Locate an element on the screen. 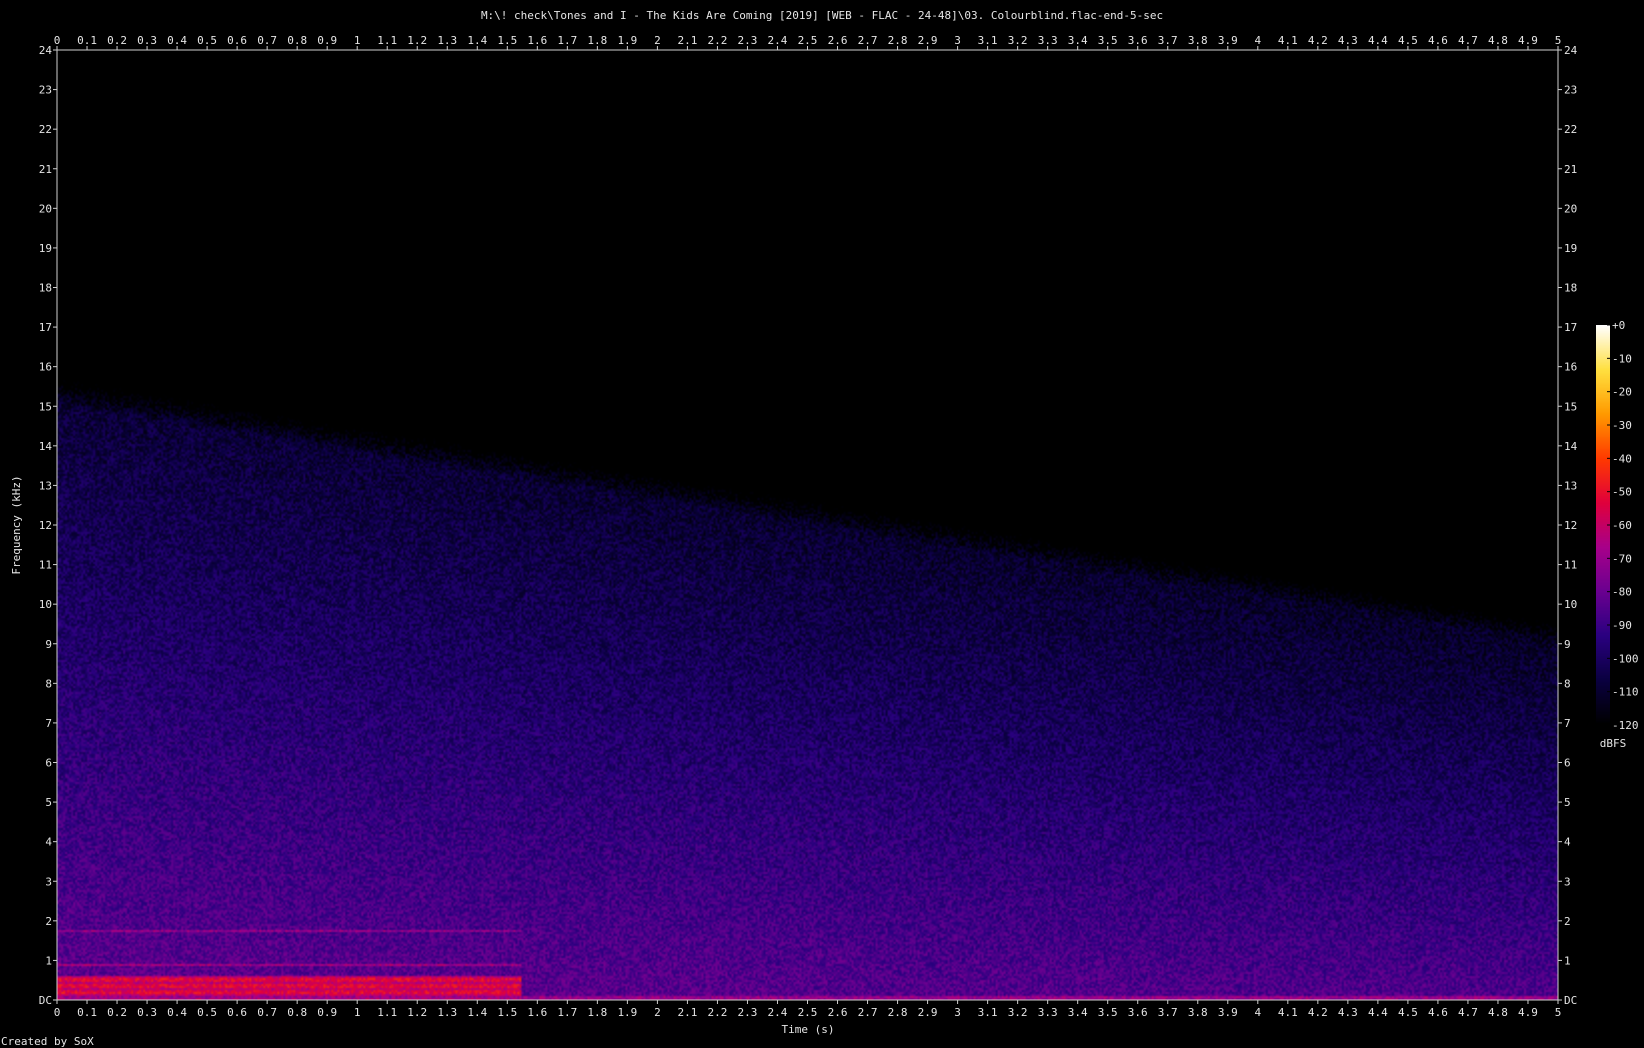 The height and width of the screenshot is (1048, 1644). x-tick-label-top: 3.9 is located at coordinates (1228, 40).